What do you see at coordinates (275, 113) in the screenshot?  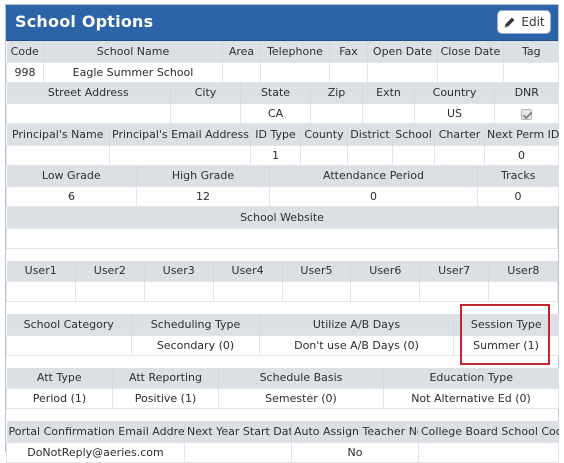 I see `value-state: CA` at bounding box center [275, 113].